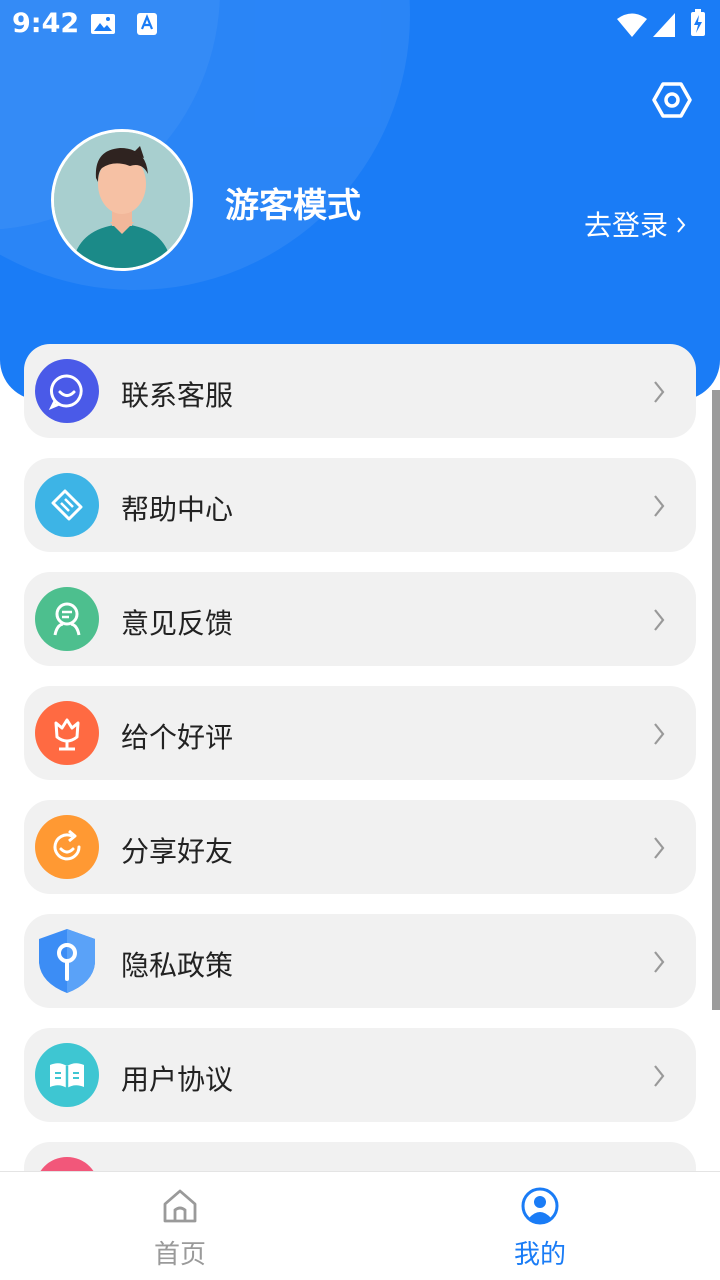  Describe the element at coordinates (539, 1255) in the screenshot. I see `tab-label: 我的` at that location.